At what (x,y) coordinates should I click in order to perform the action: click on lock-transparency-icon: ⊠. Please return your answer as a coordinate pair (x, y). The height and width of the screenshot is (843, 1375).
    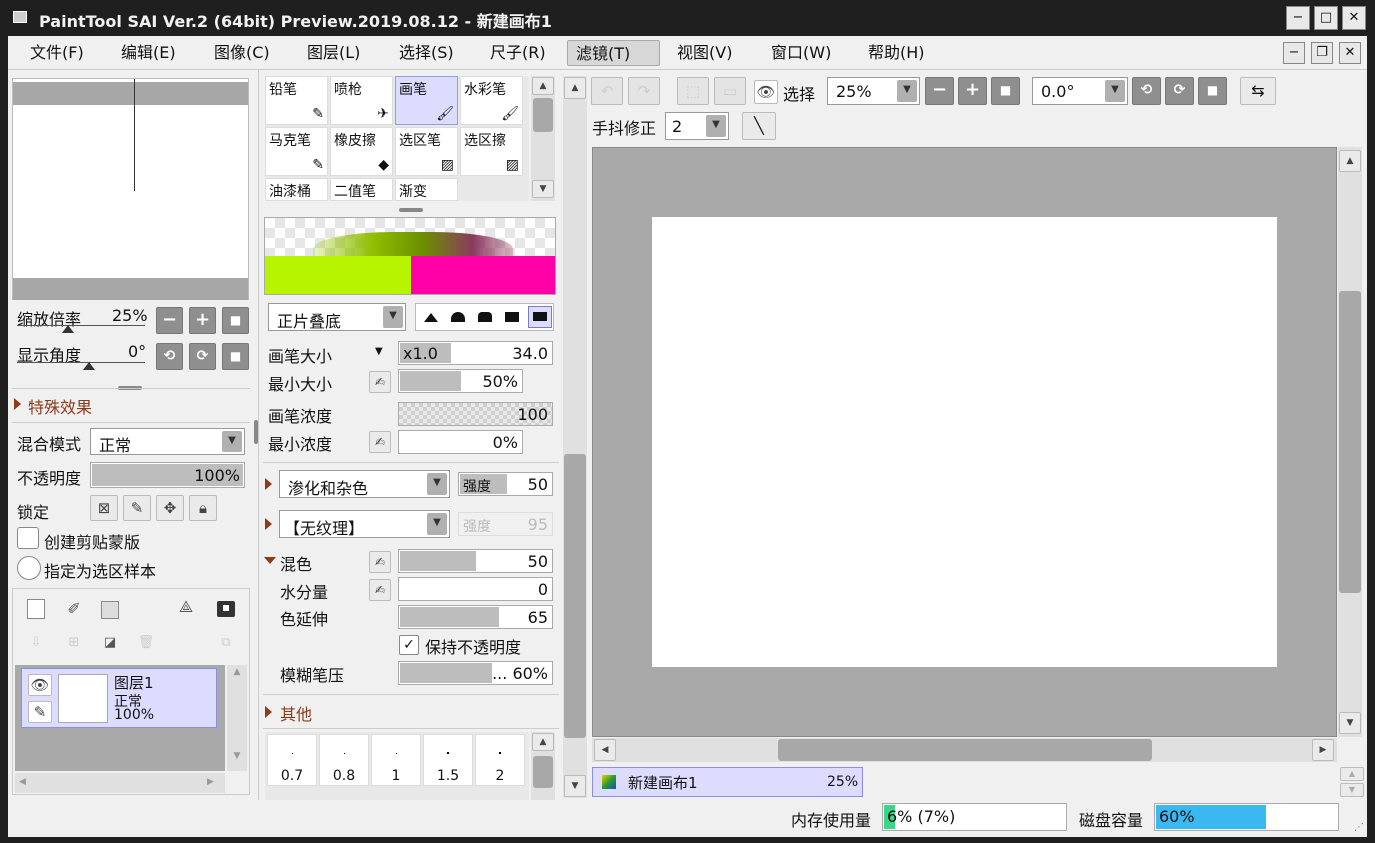
    Looking at the image, I should click on (104, 508).